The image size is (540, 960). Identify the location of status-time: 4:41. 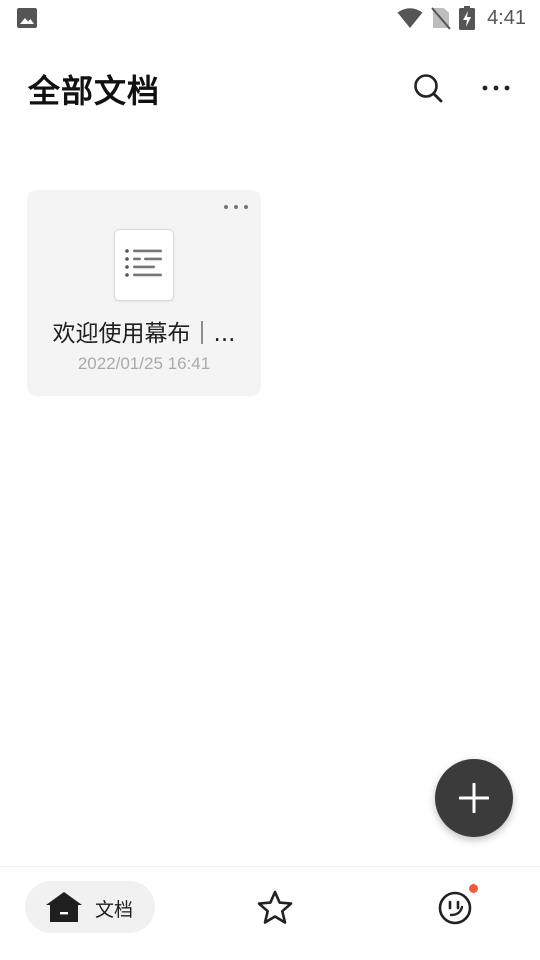
(506, 17).